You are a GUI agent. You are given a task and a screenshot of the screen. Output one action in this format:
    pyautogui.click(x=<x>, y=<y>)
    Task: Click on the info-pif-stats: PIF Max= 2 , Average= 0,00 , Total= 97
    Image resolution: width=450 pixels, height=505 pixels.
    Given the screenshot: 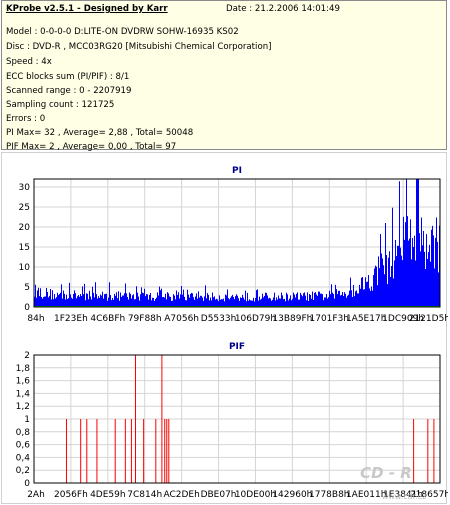 What is the action you would take?
    pyautogui.click(x=91, y=147)
    